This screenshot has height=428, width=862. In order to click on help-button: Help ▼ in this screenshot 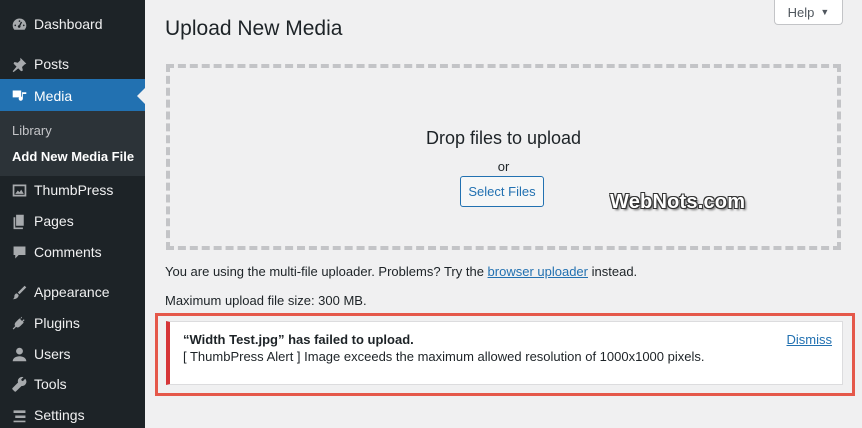, I will do `click(808, 12)`.